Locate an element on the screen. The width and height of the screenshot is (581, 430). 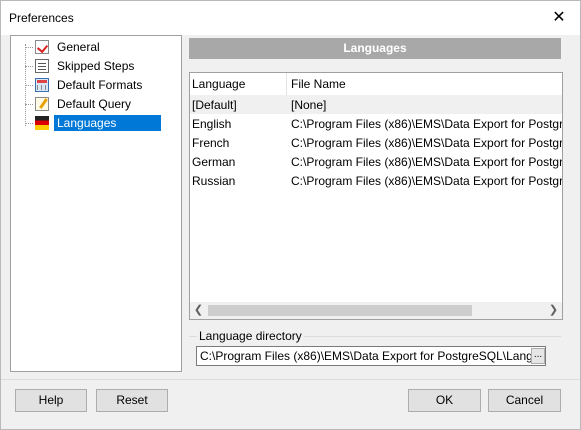
panel-header: Languages is located at coordinates (375, 48).